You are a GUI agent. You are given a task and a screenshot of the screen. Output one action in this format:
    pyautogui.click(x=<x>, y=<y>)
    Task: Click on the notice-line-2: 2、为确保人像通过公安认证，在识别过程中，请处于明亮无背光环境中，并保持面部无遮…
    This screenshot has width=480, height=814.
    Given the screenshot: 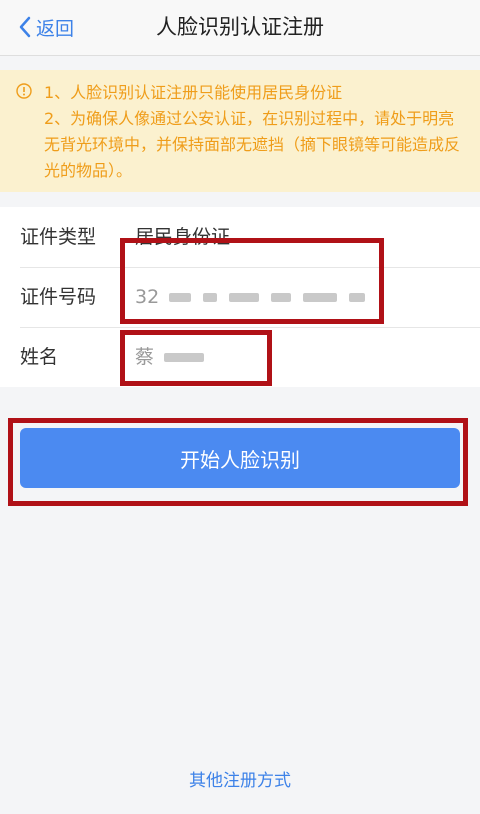 What is the action you would take?
    pyautogui.click(x=252, y=144)
    